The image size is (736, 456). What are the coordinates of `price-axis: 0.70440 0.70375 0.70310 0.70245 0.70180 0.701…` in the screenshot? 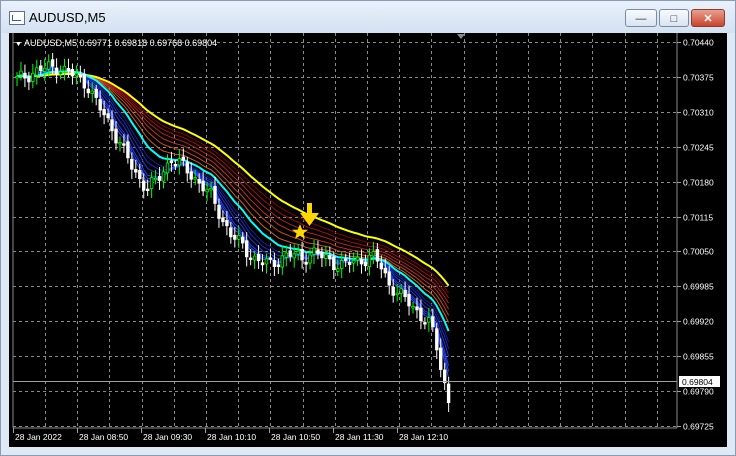 It's located at (695, 235).